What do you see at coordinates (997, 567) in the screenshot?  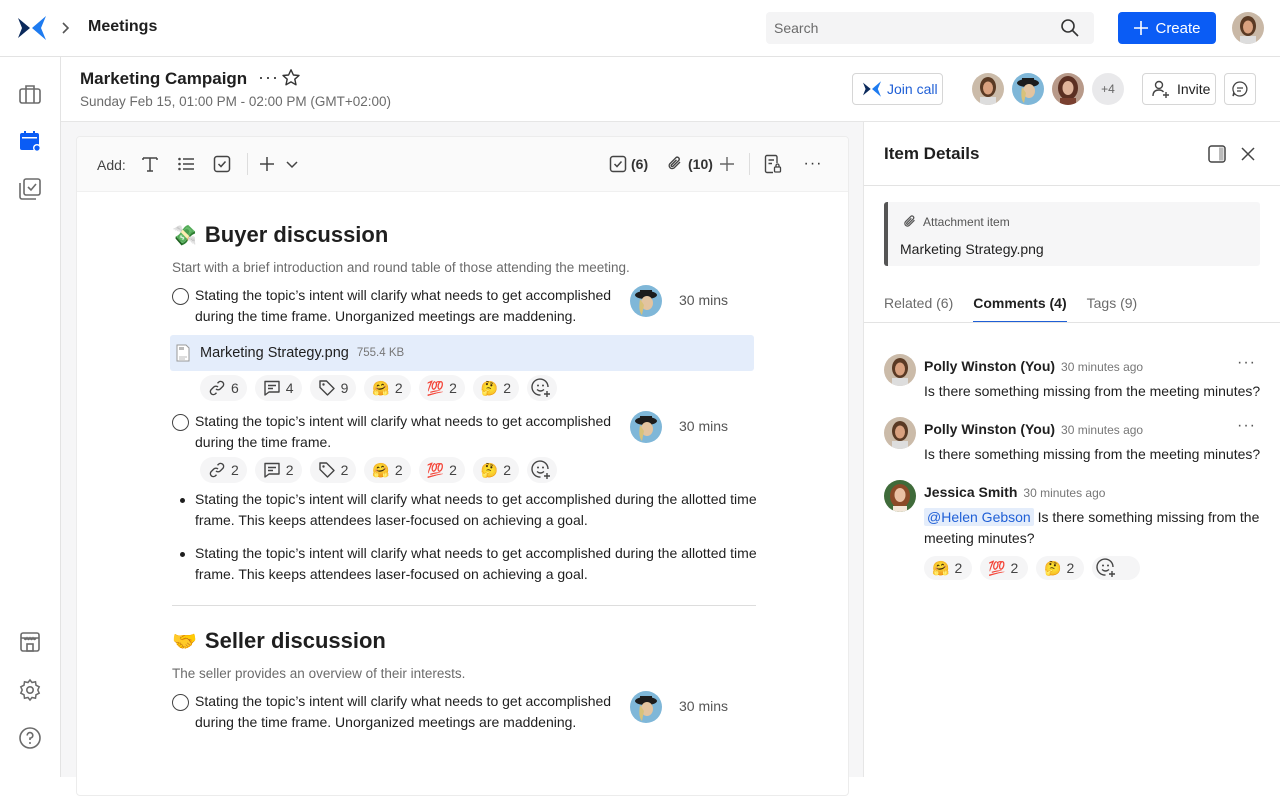 I see `hundred-emoji-icon: 💯` at bounding box center [997, 567].